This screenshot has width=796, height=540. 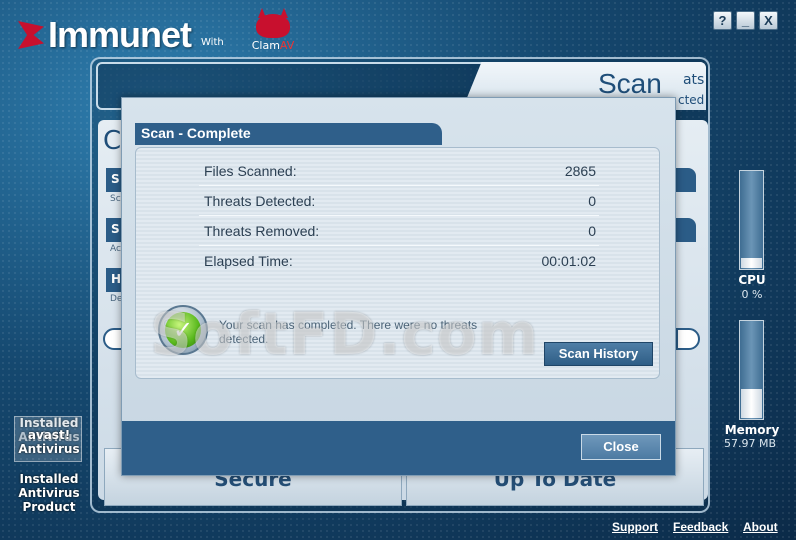 What do you see at coordinates (260, 200) in the screenshot?
I see `stat-label: Threats Detected:` at bounding box center [260, 200].